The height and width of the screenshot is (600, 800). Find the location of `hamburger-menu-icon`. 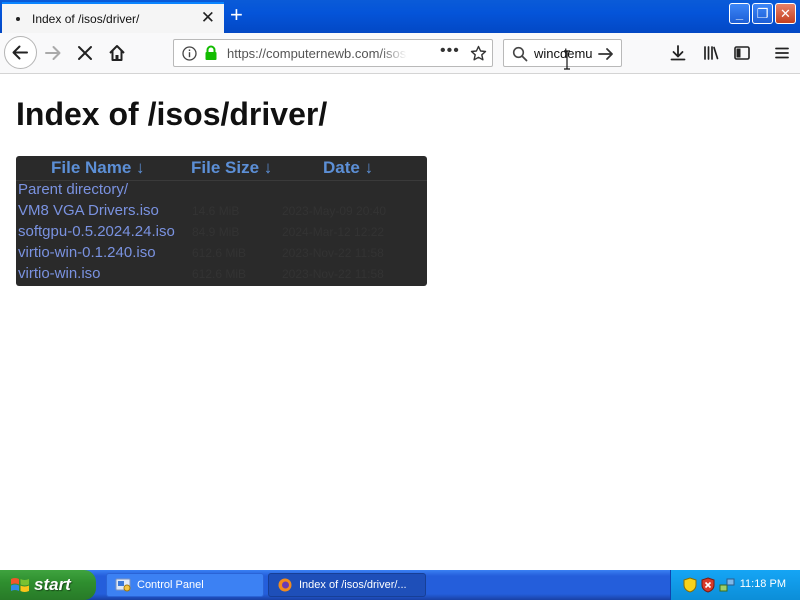

hamburger-menu-icon is located at coordinates (782, 53).